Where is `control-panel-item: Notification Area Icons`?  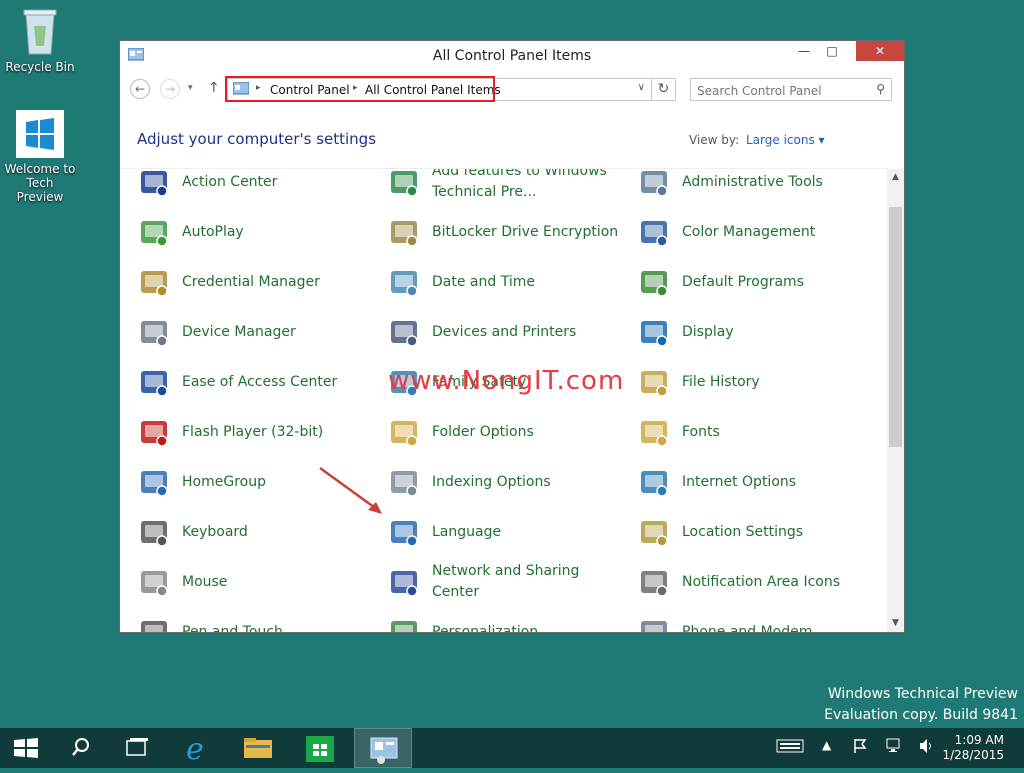 control-panel-item: Notification Area Icons is located at coordinates (760, 581).